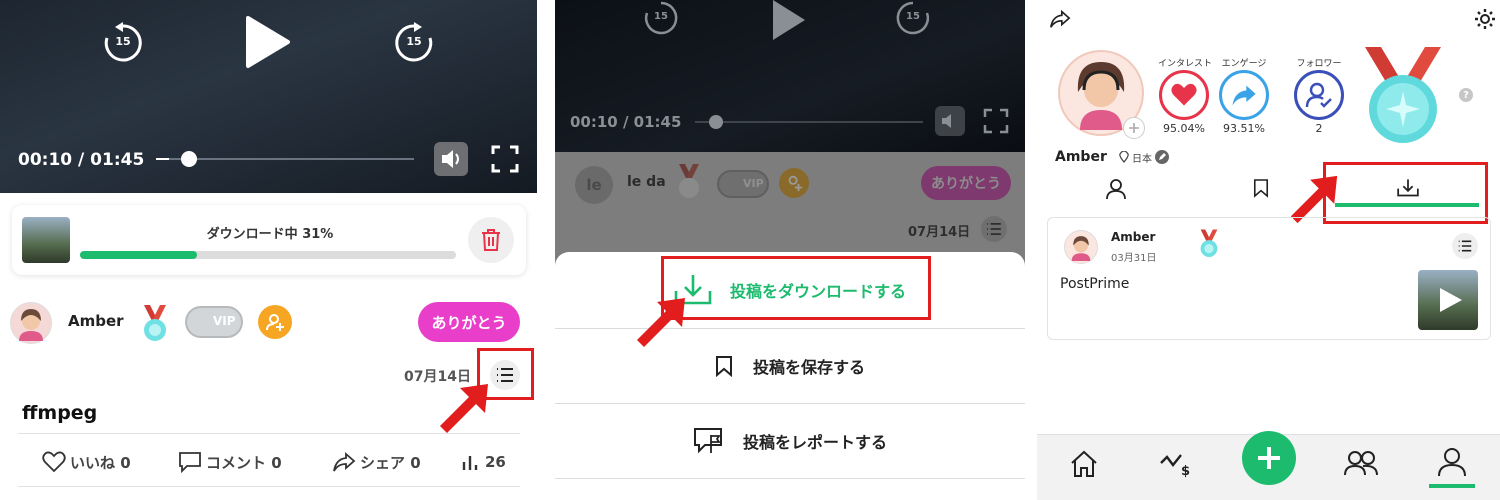 This screenshot has width=1500, height=500. I want to click on interest-value: 95.04%, so click(1184, 128).